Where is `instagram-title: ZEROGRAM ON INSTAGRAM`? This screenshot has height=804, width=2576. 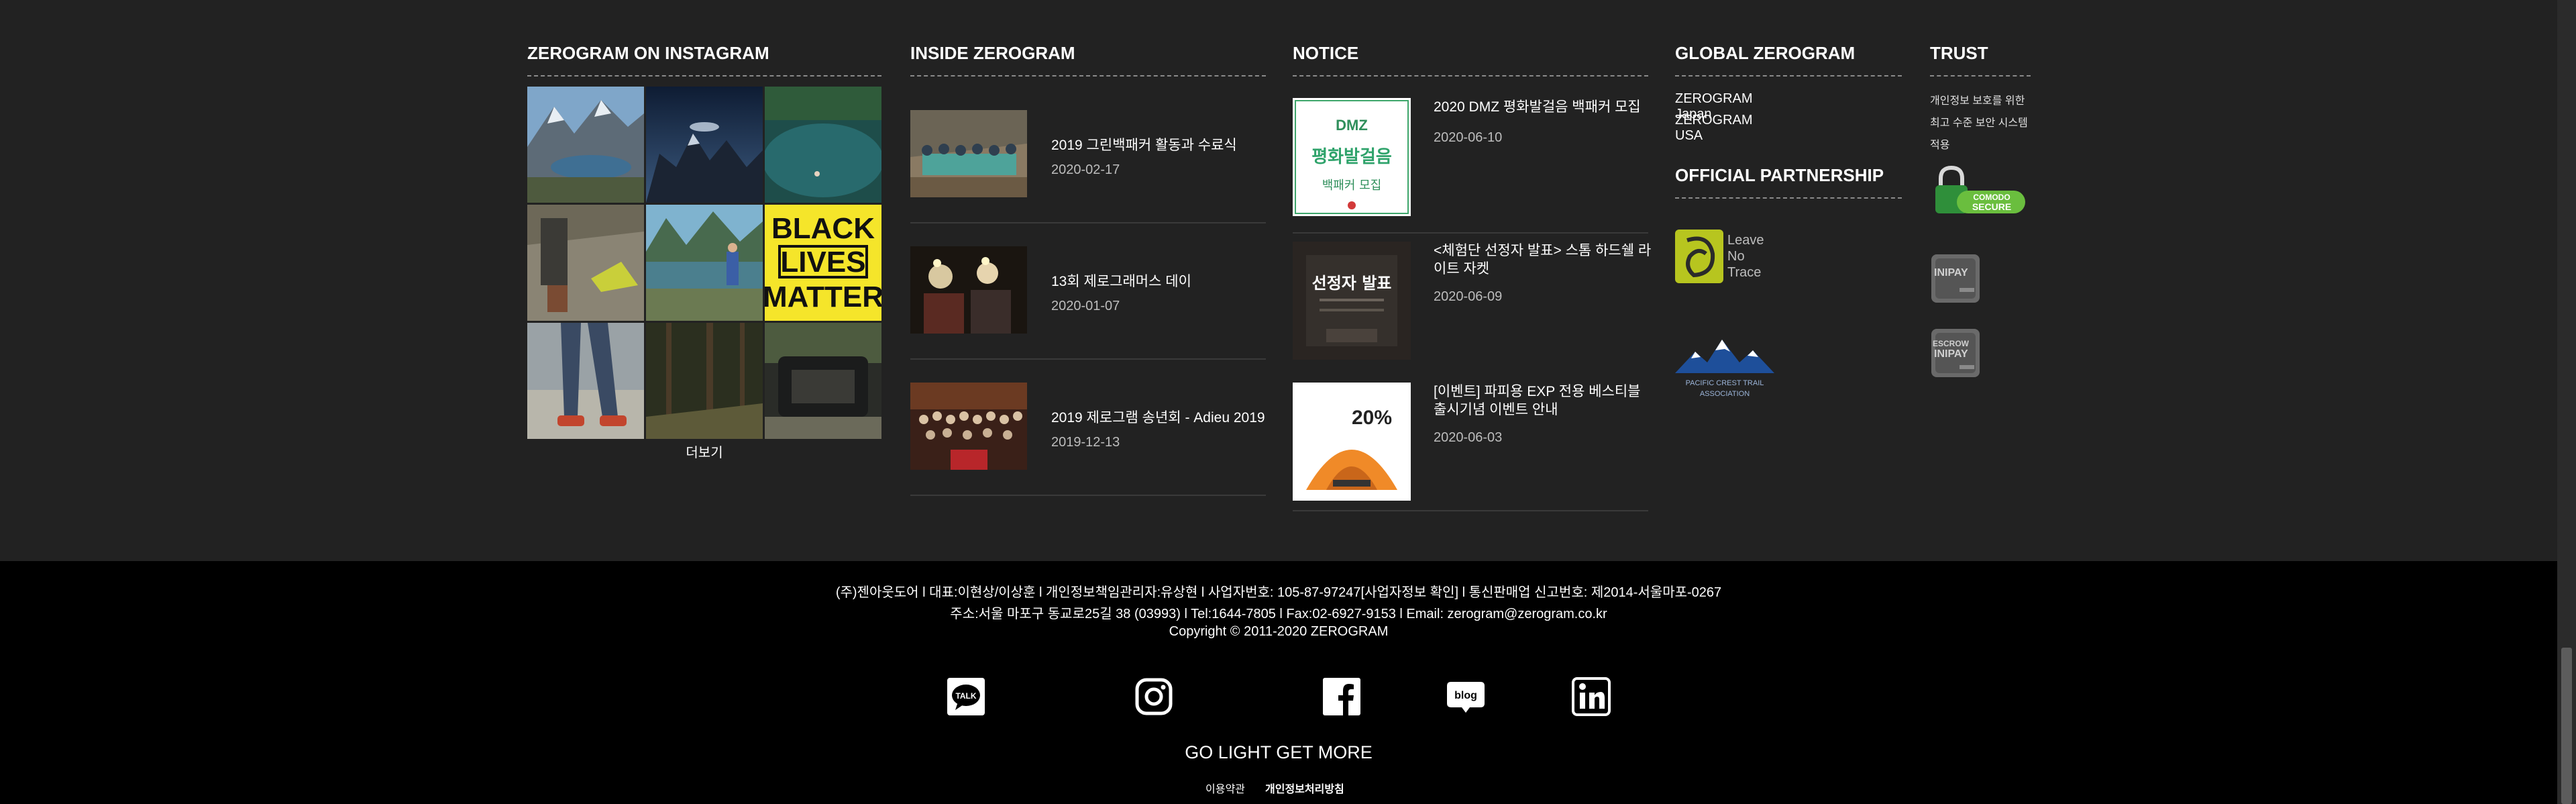
instagram-title: ZEROGRAM ON INSTAGRAM is located at coordinates (648, 53).